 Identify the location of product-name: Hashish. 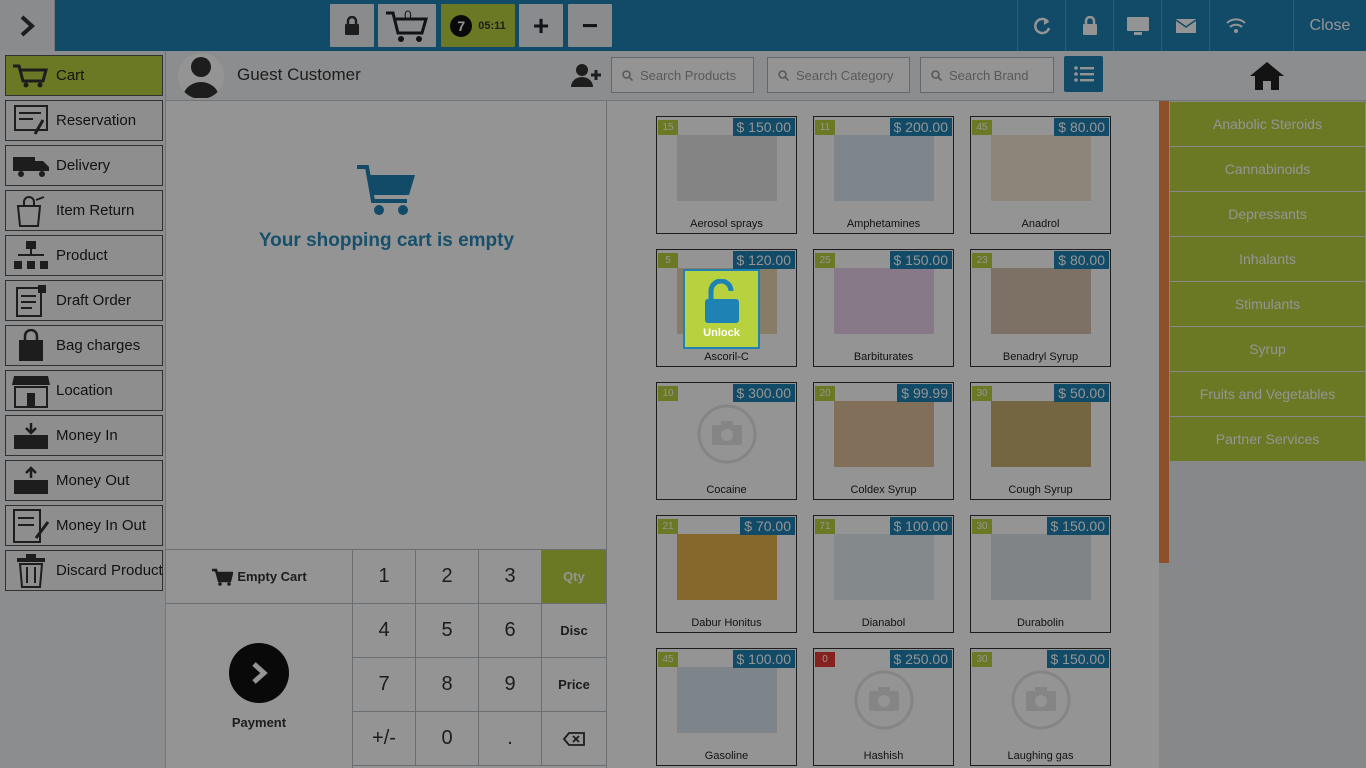
(883, 756).